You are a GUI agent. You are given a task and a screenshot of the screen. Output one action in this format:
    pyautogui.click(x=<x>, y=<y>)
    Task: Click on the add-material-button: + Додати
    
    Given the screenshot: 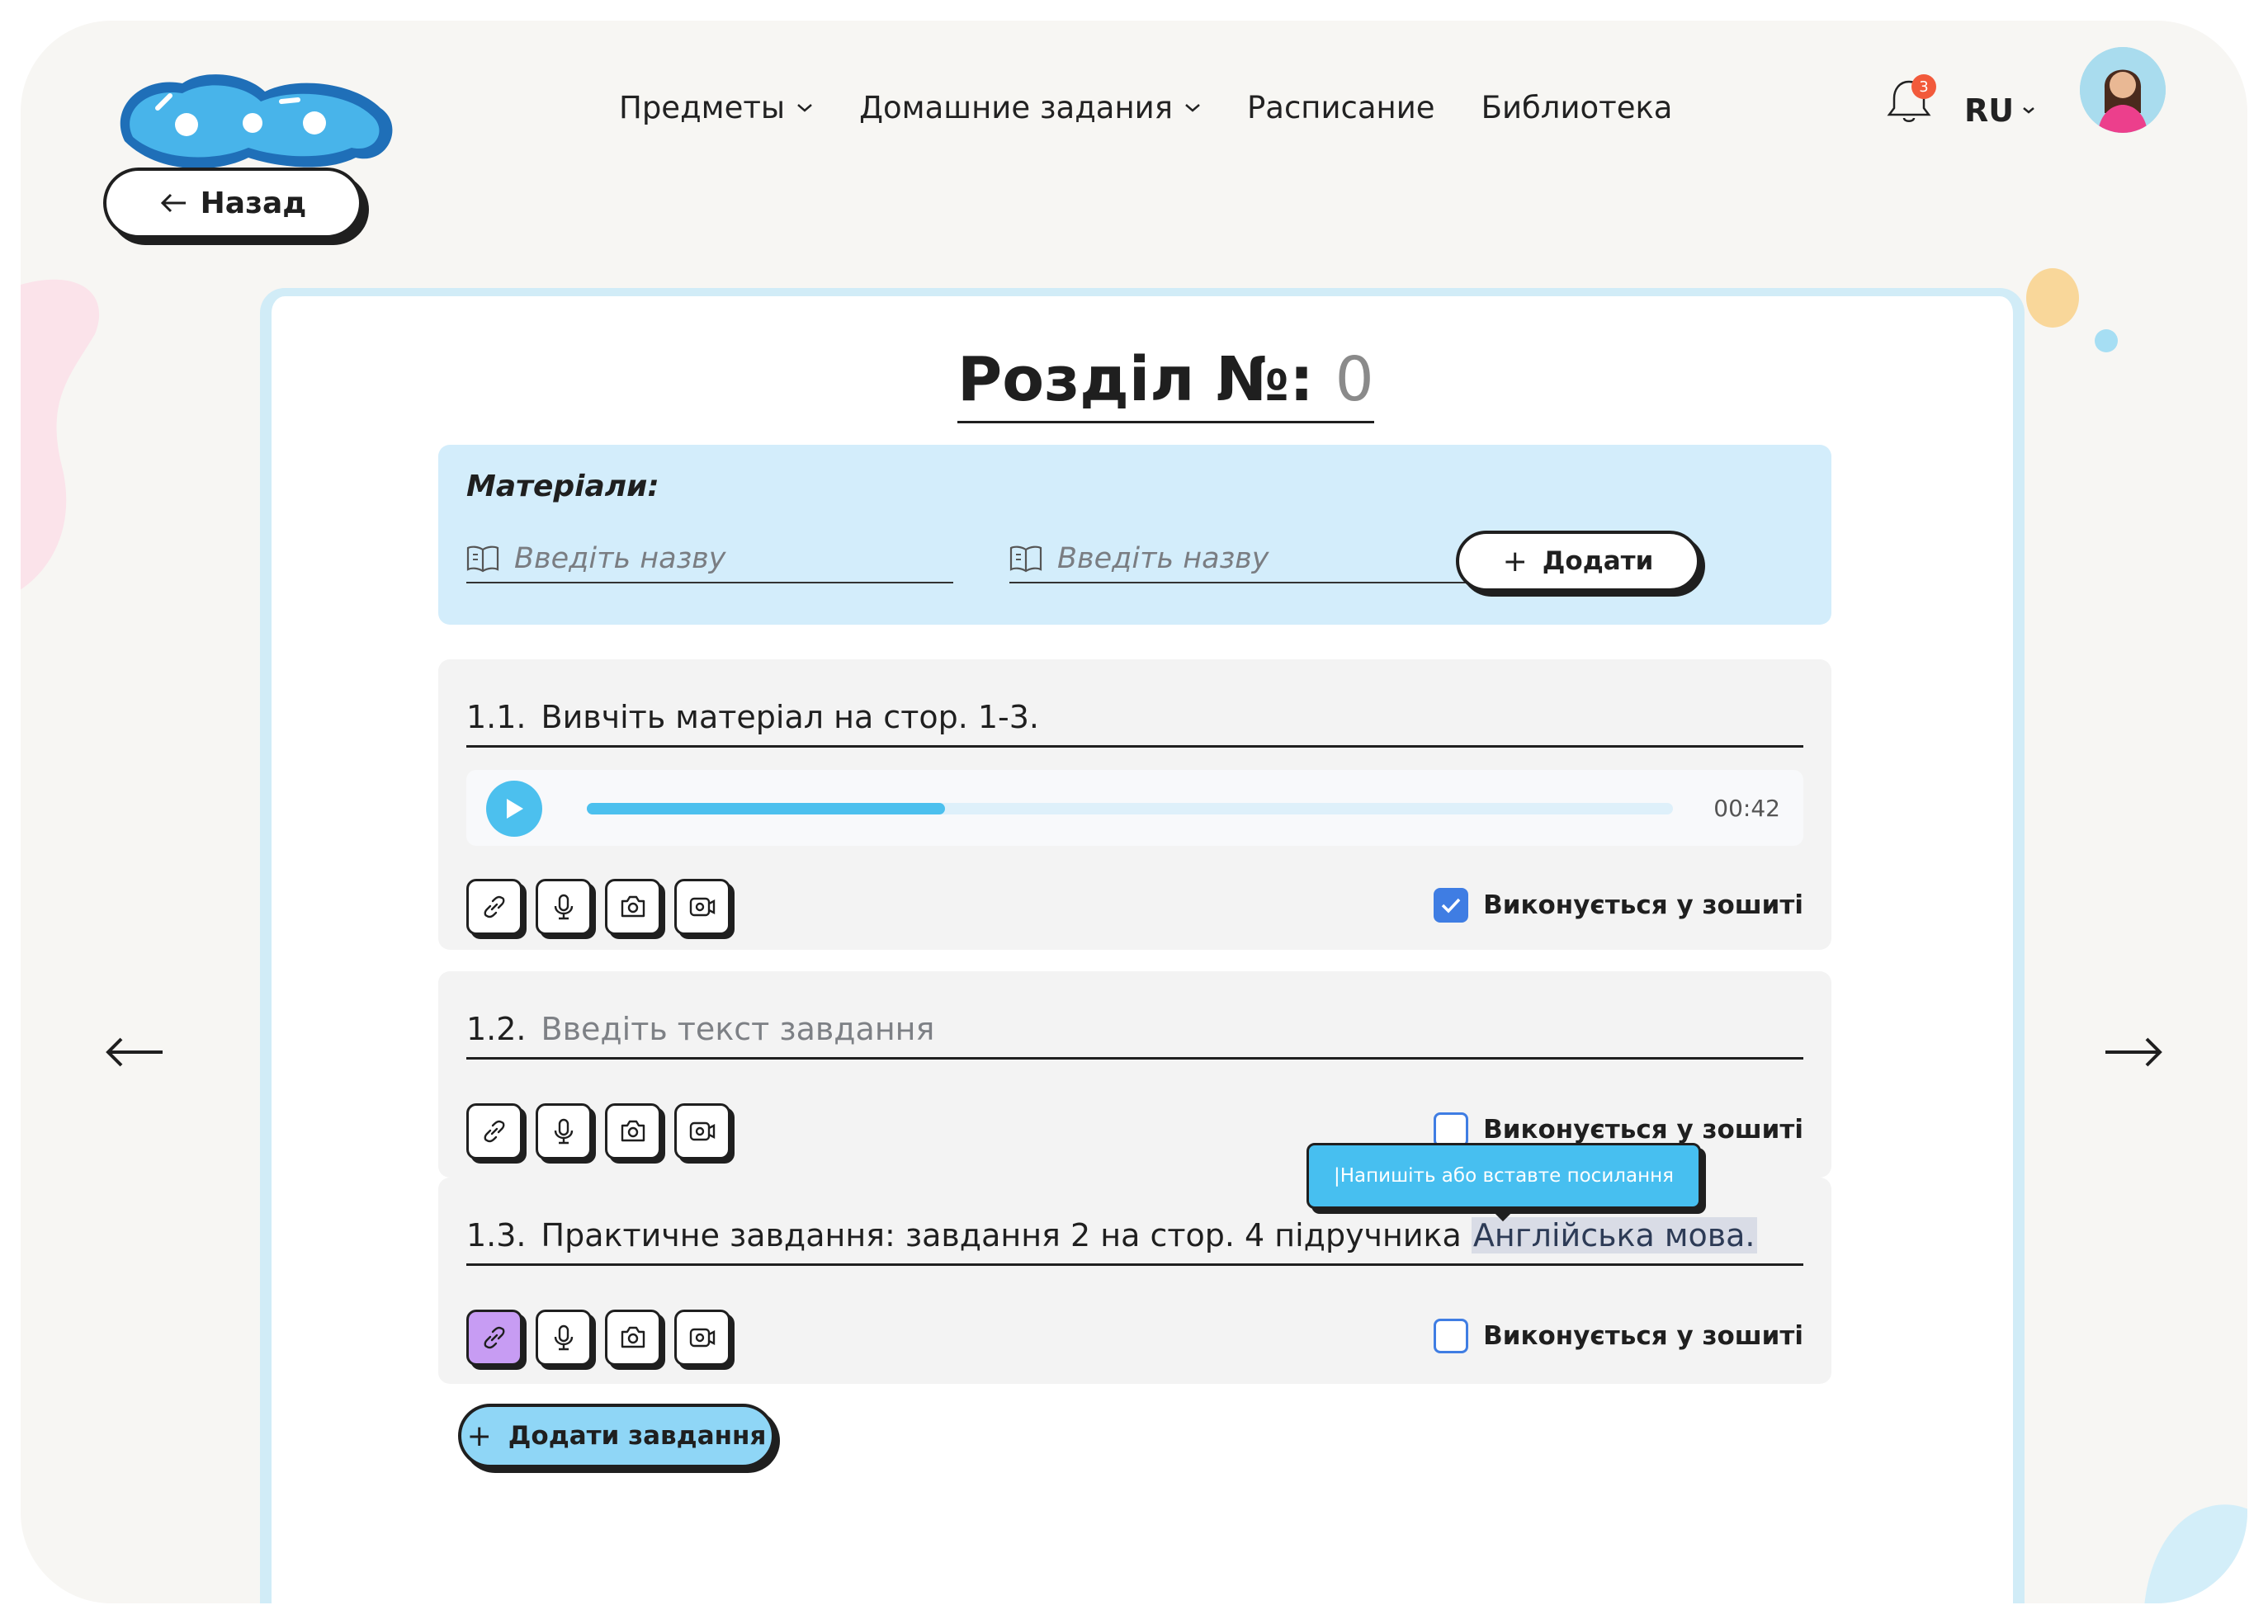 What is the action you would take?
    pyautogui.click(x=1578, y=561)
    